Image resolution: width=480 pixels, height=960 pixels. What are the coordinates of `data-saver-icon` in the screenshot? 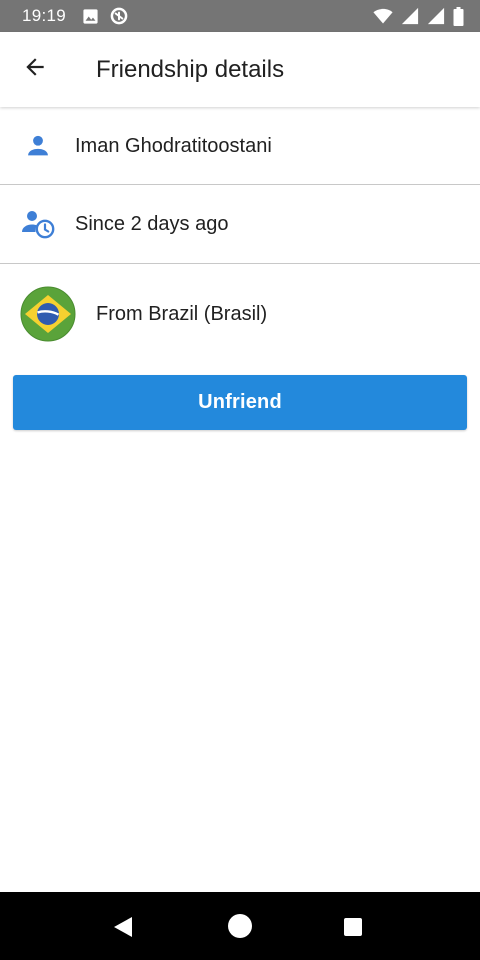 It's located at (119, 16).